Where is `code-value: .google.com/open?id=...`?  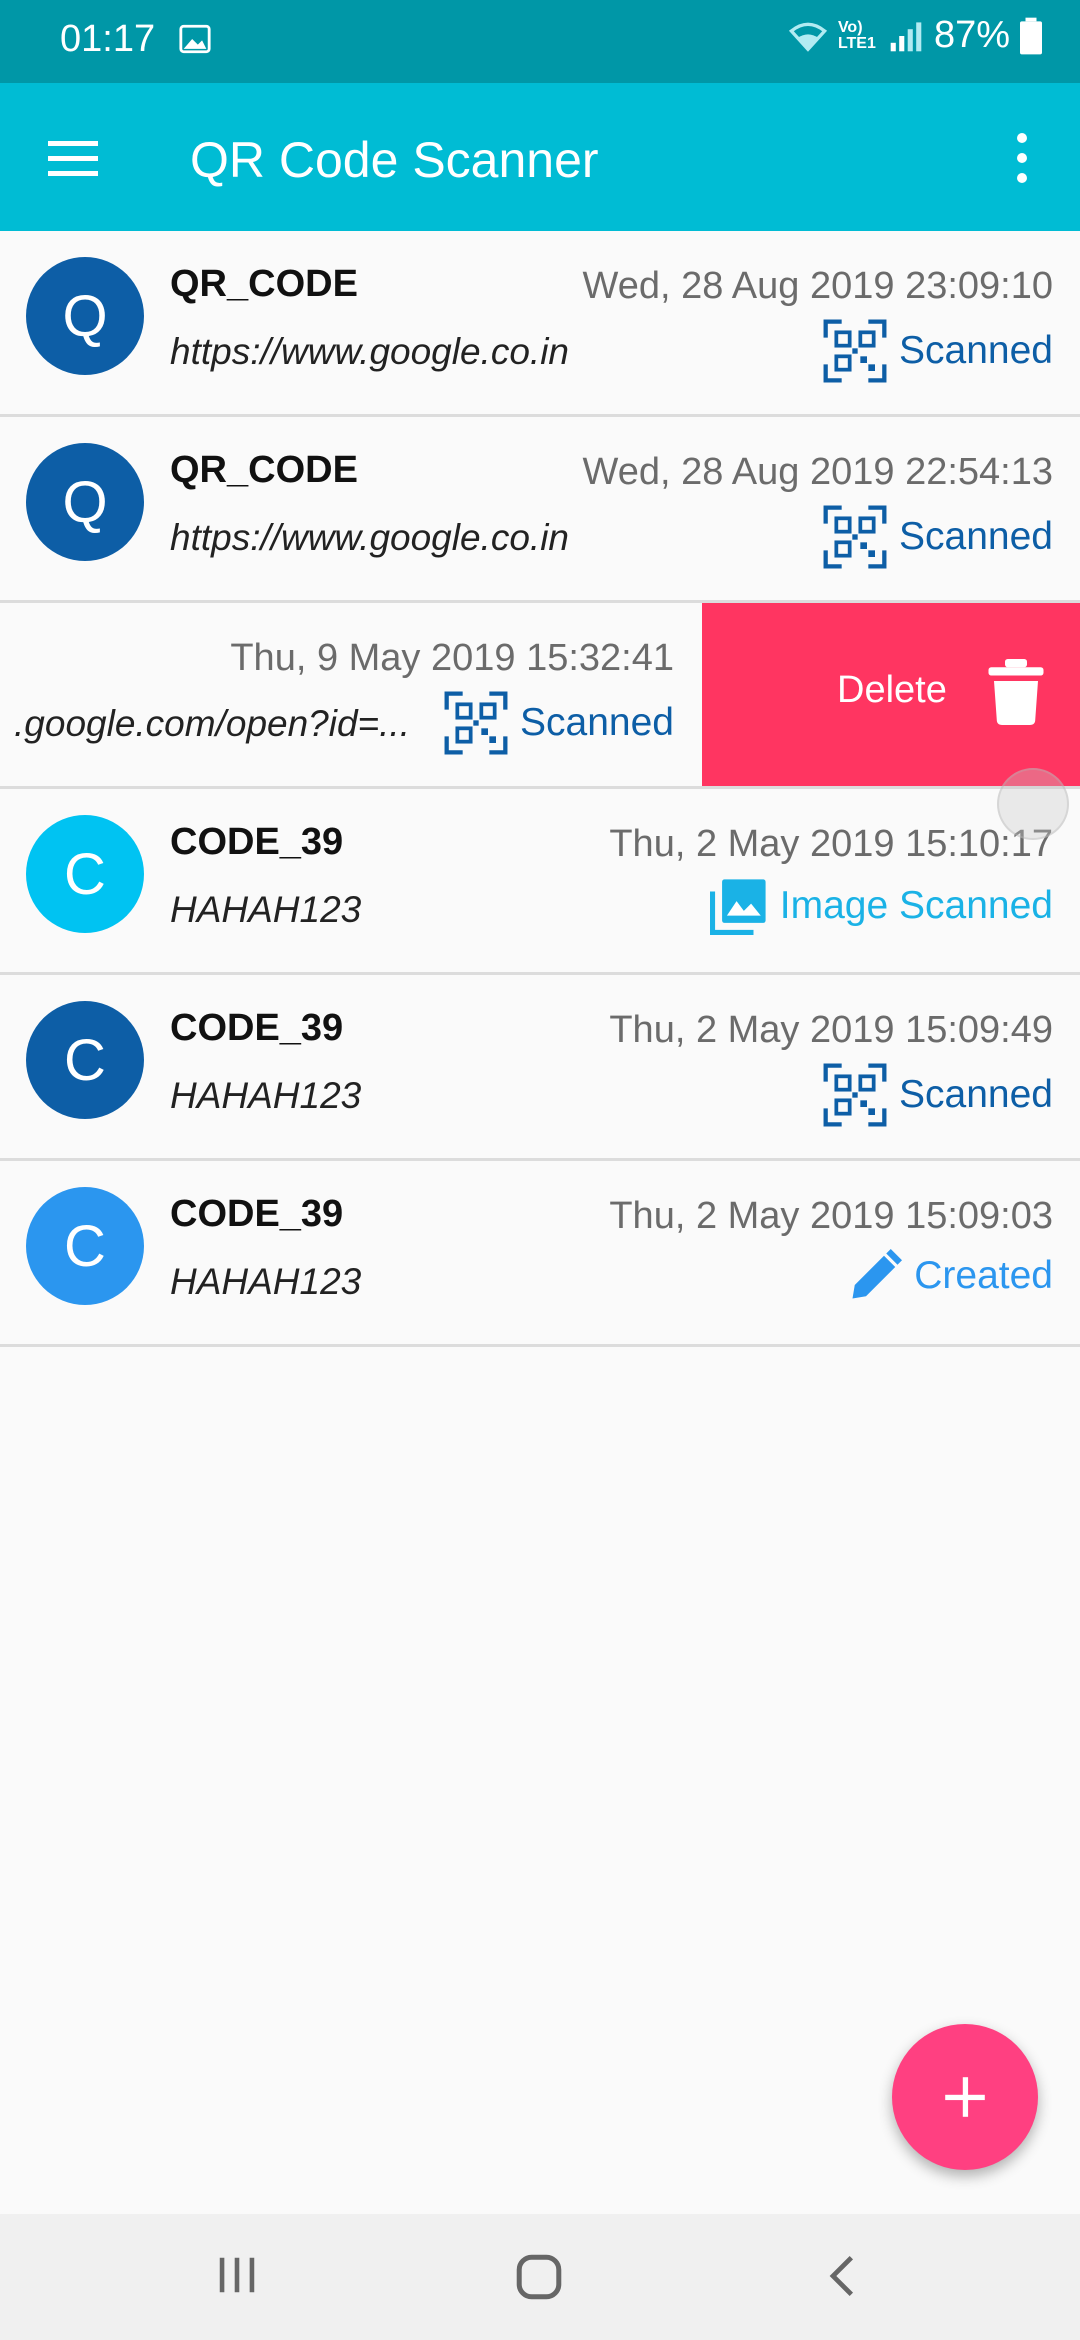
code-value: .google.com/open?id=... is located at coordinates (212, 723).